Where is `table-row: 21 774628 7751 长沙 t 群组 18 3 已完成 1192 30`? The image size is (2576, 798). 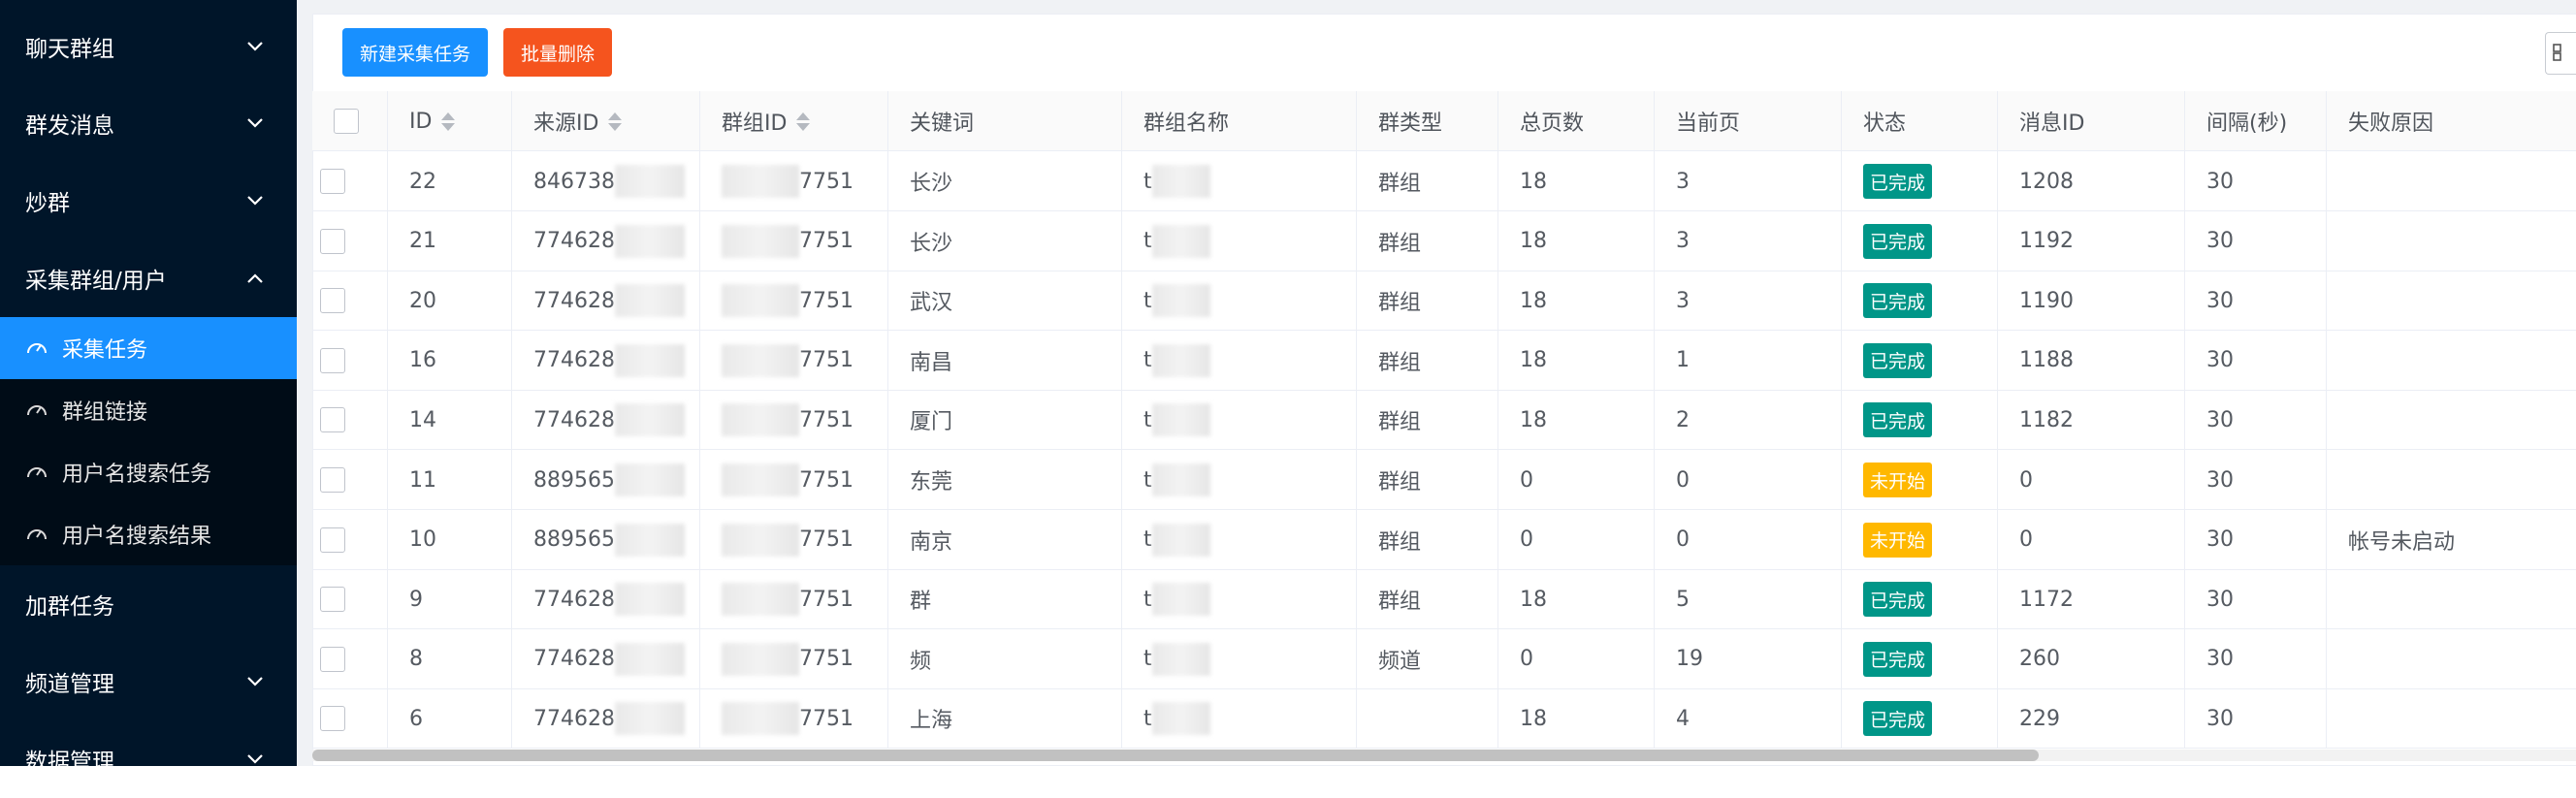
table-row: 21 774628 7751 长沙 t 群组 18 3 已完成 1192 30 is located at coordinates (1444, 240).